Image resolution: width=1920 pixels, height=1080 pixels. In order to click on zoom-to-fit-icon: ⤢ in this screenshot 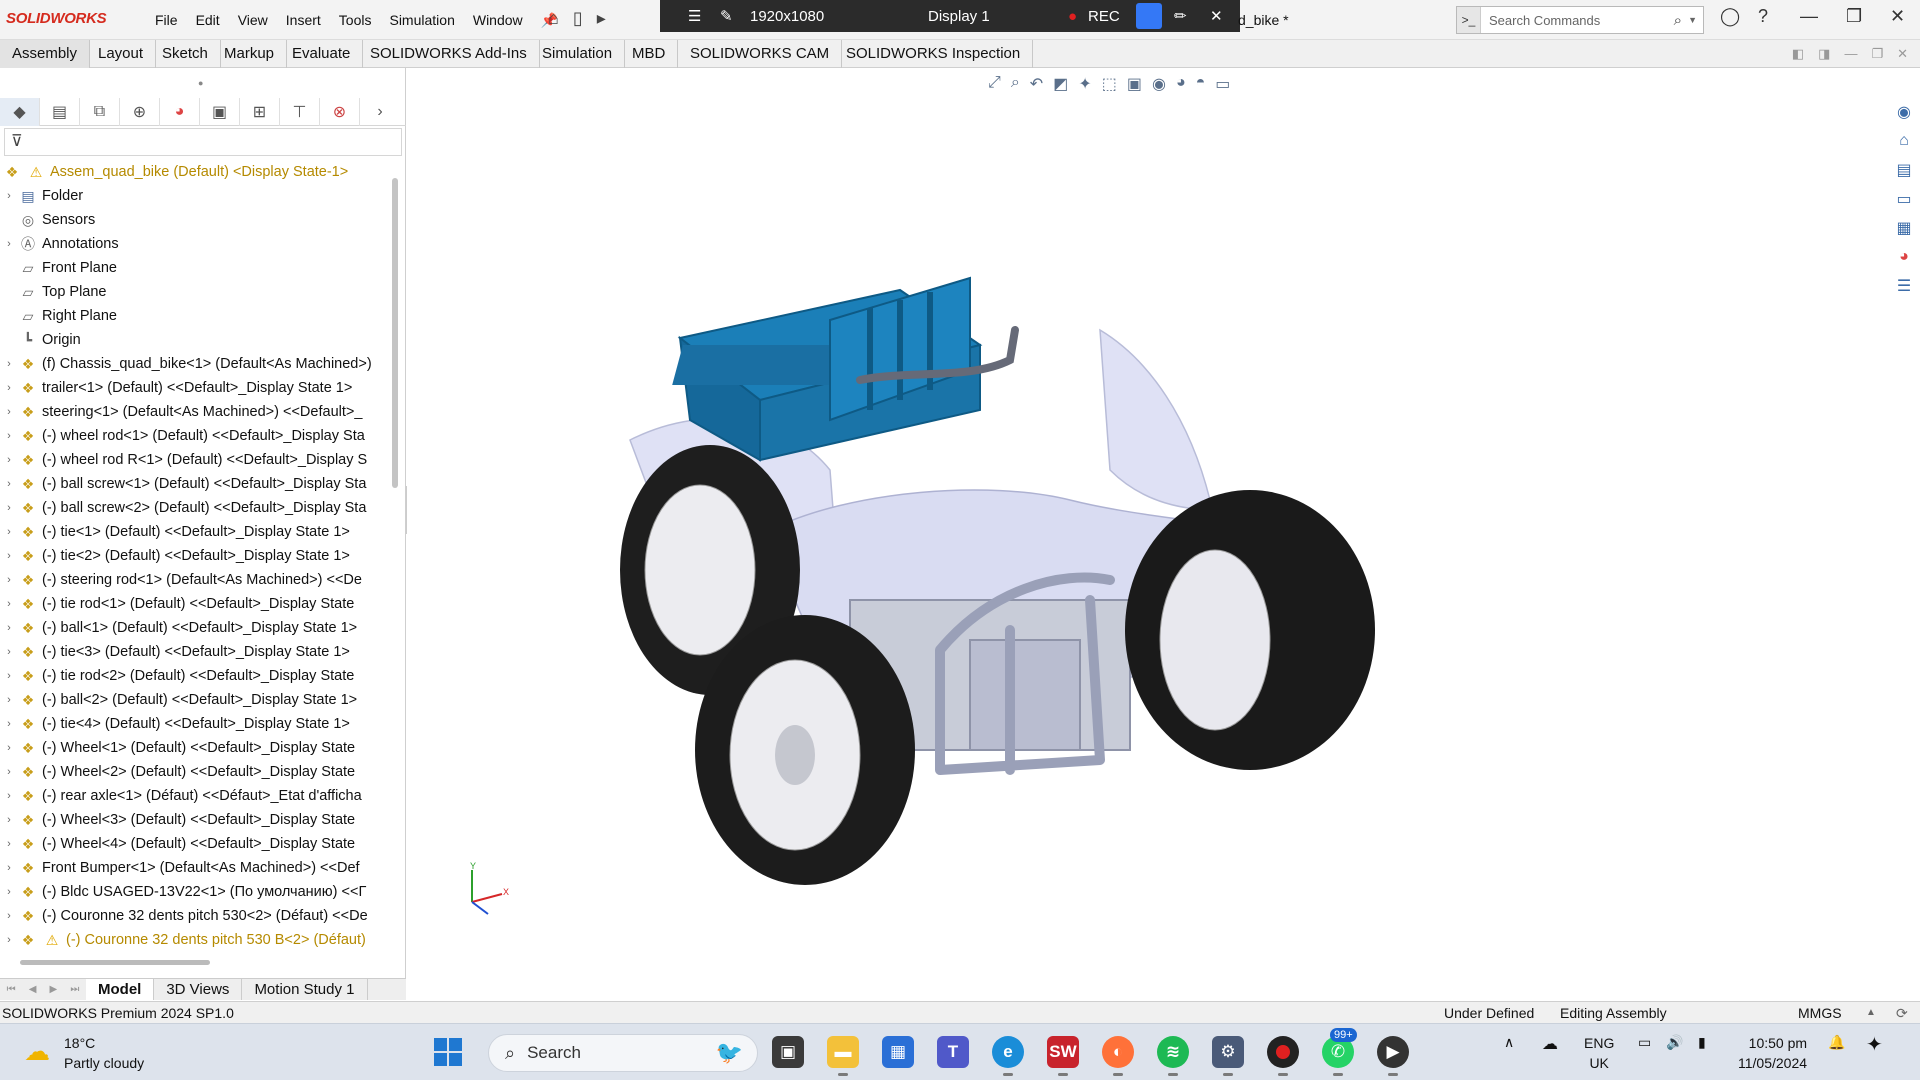, I will do `click(994, 84)`.